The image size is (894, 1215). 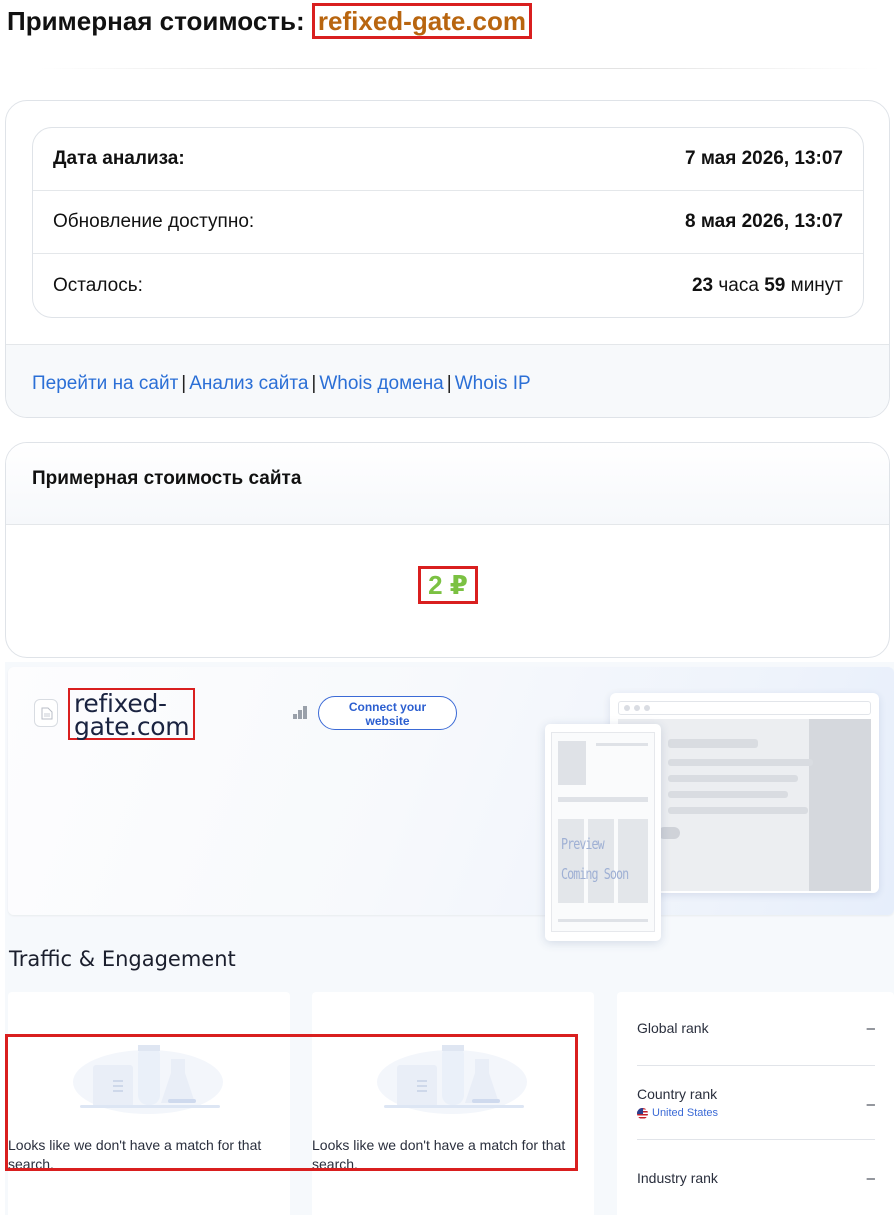 What do you see at coordinates (642, 1113) in the screenshot?
I see `us-flag-icon` at bounding box center [642, 1113].